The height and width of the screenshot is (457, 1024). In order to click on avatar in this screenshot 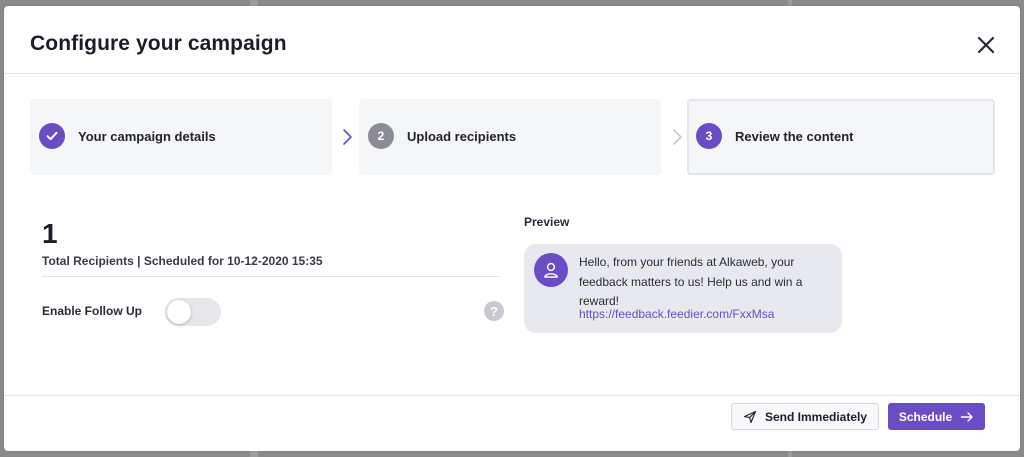, I will do `click(551, 270)`.